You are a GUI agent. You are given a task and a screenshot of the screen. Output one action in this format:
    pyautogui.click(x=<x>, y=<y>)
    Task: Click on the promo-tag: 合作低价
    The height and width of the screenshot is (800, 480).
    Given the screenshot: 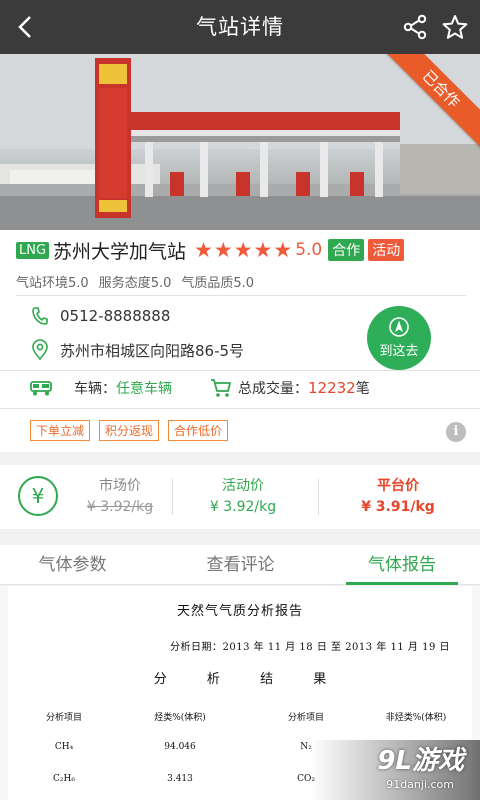 What is the action you would take?
    pyautogui.click(x=198, y=430)
    